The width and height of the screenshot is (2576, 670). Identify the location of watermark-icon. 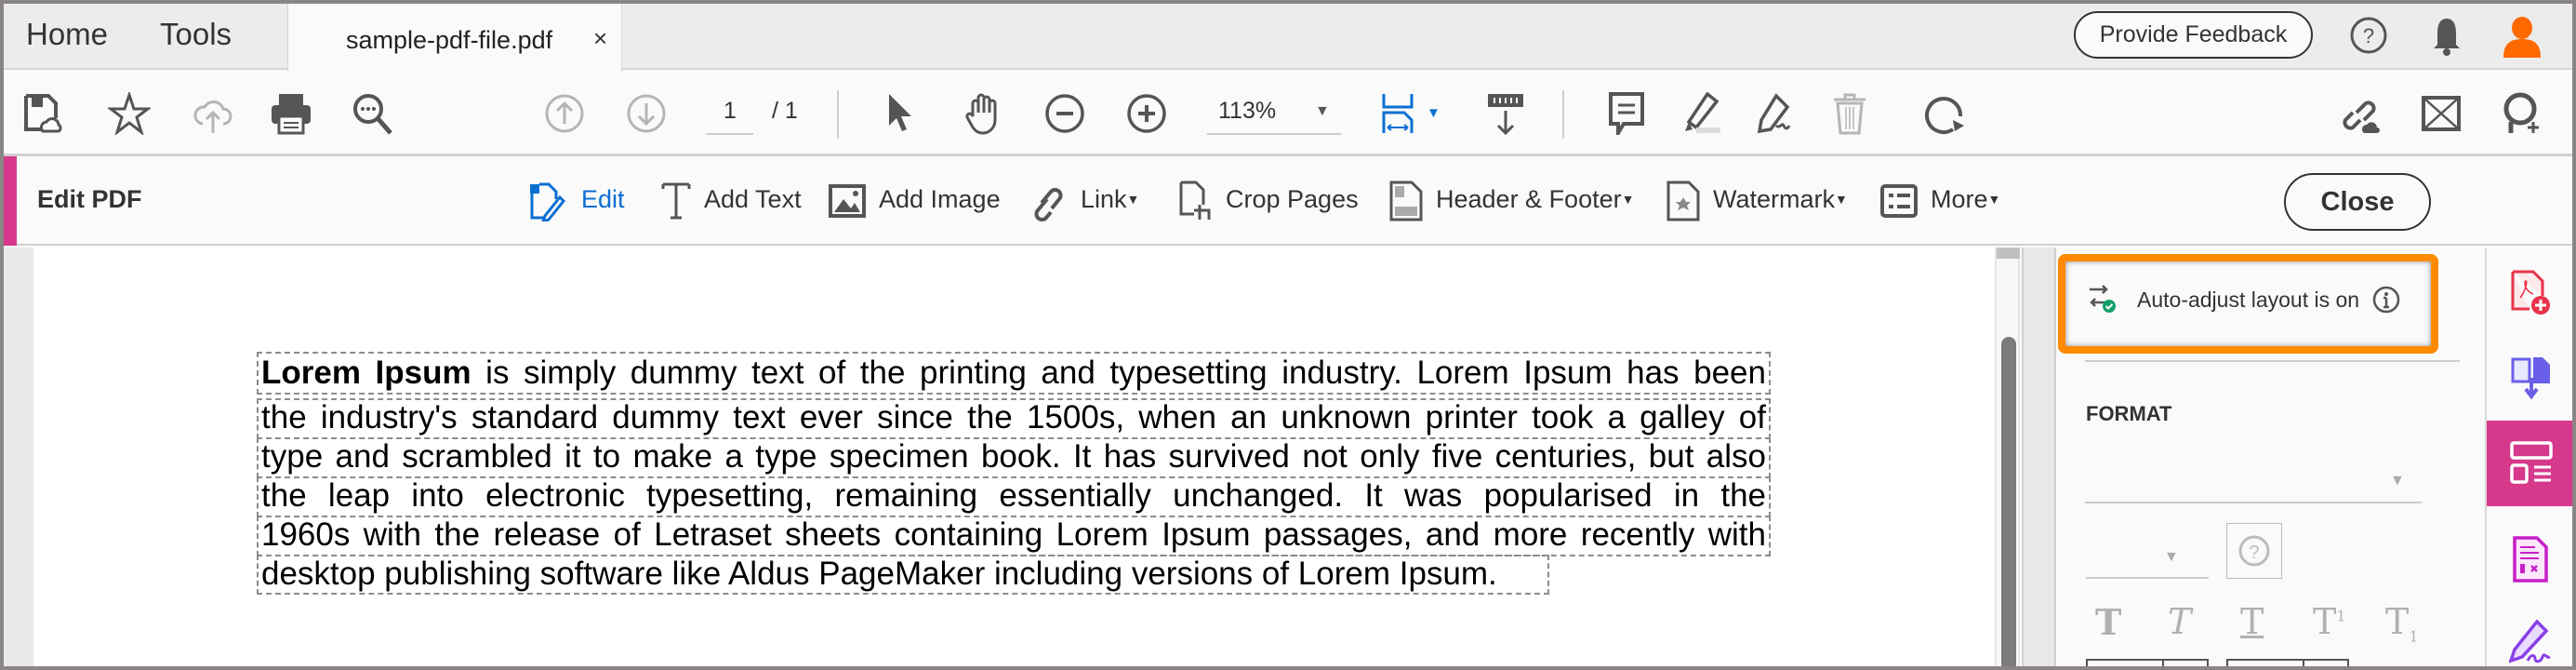
(1683, 201).